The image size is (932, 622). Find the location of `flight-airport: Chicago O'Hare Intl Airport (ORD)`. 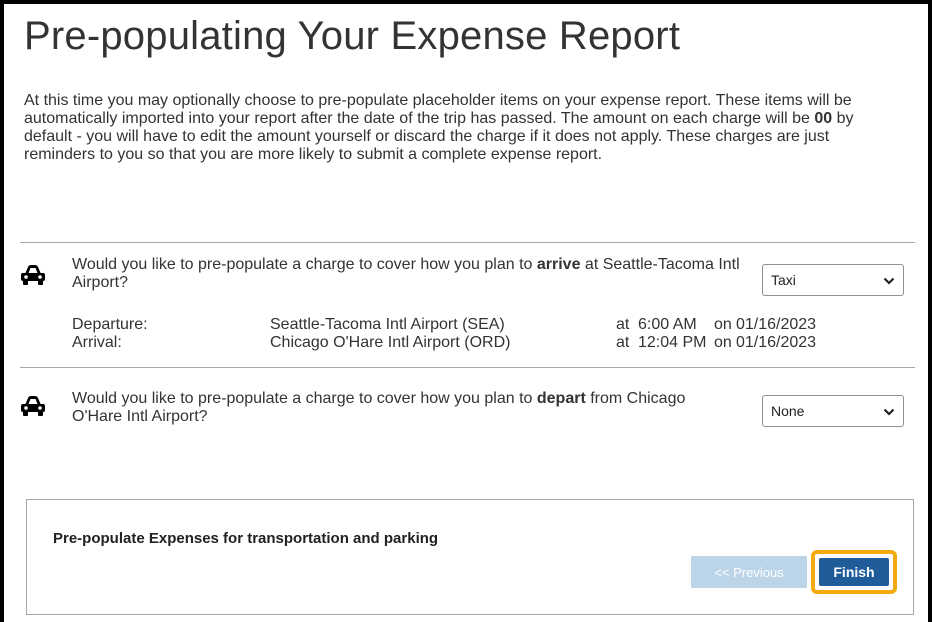

flight-airport: Chicago O'Hare Intl Airport (ORD) is located at coordinates (390, 342).